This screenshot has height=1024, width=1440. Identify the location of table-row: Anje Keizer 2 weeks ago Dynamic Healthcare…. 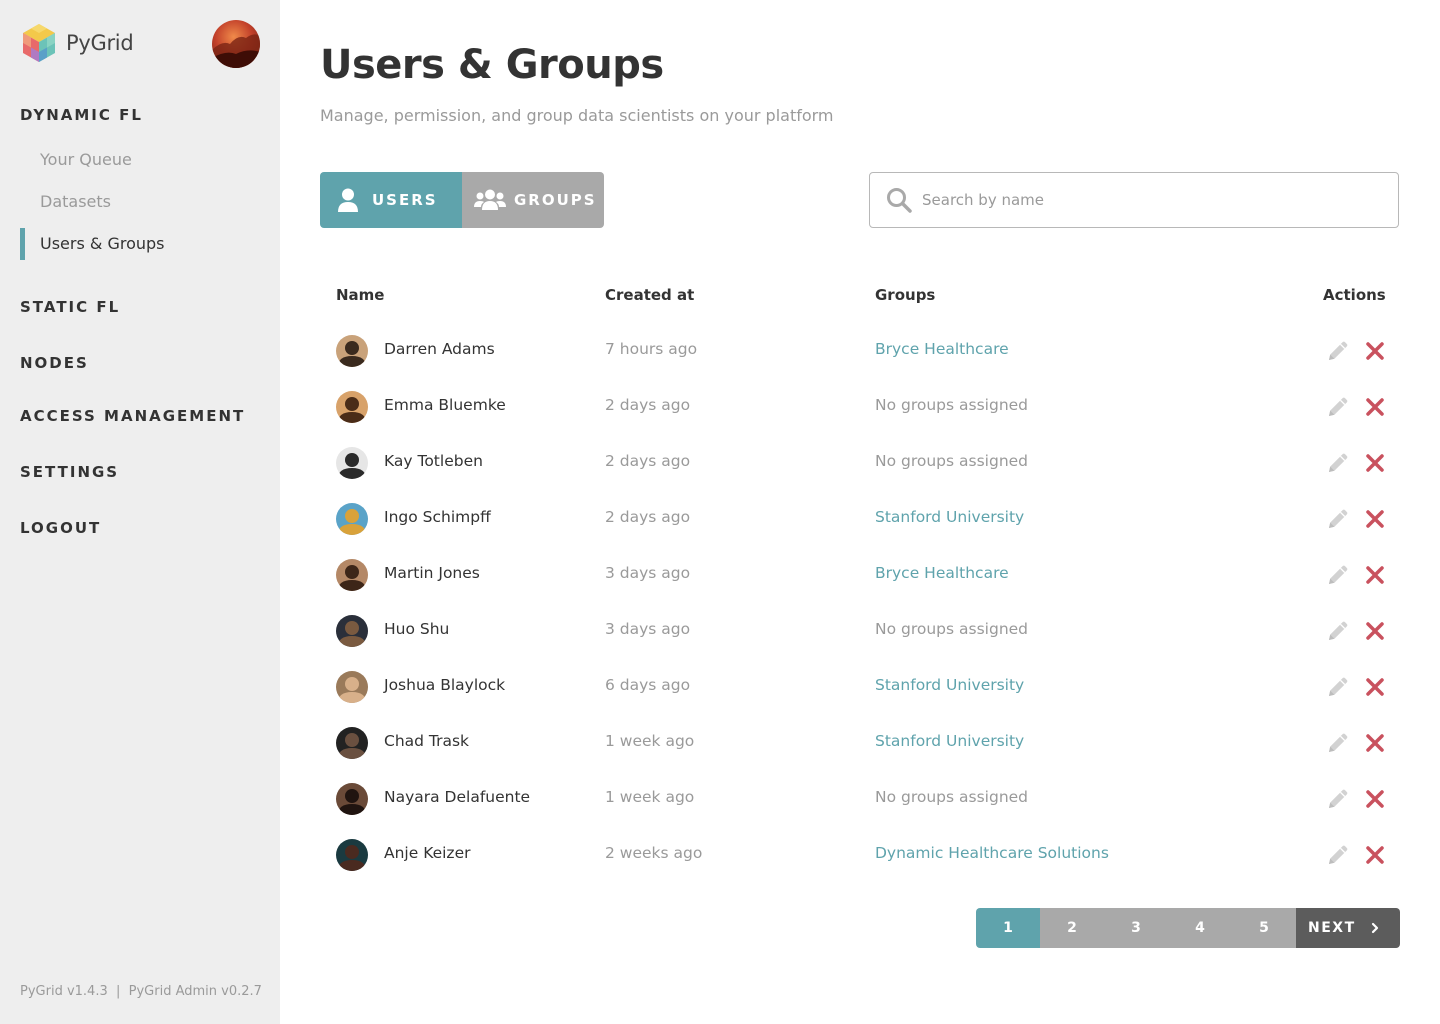
(860, 855).